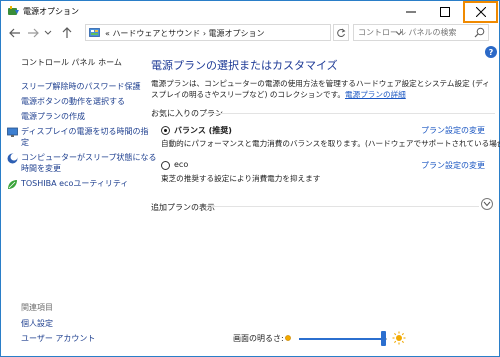  Describe the element at coordinates (383, 338) in the screenshot. I see `brightness-slider-thumb` at that location.